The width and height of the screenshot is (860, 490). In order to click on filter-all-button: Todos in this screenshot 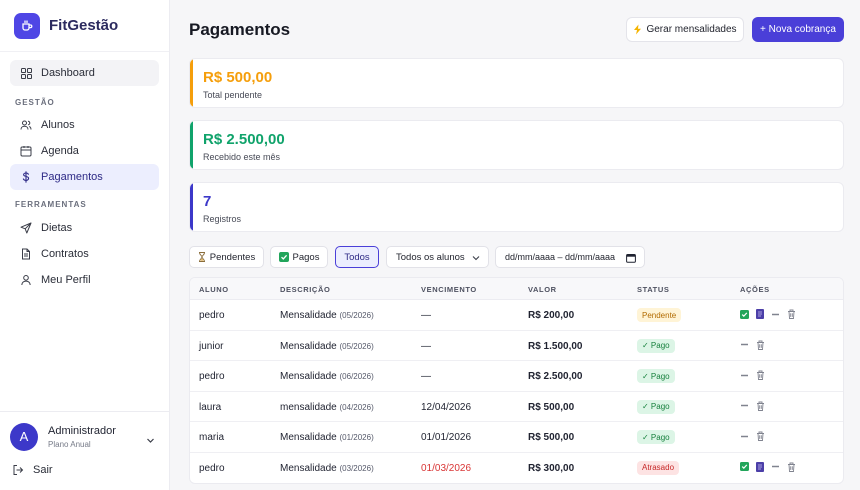, I will do `click(357, 257)`.